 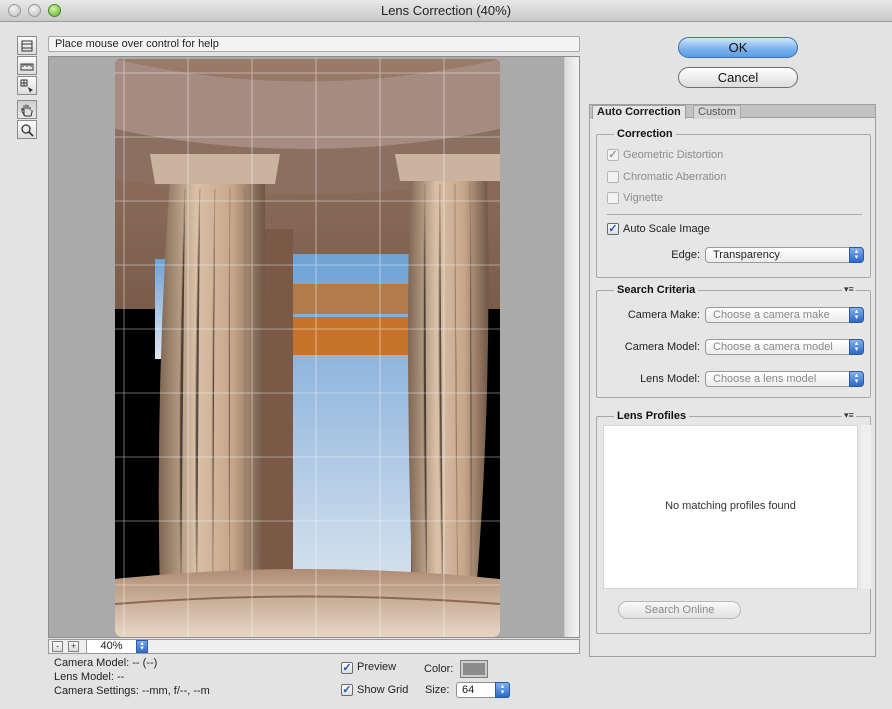 I want to click on title-bar: Lens Correction (40%), so click(x=446, y=11).